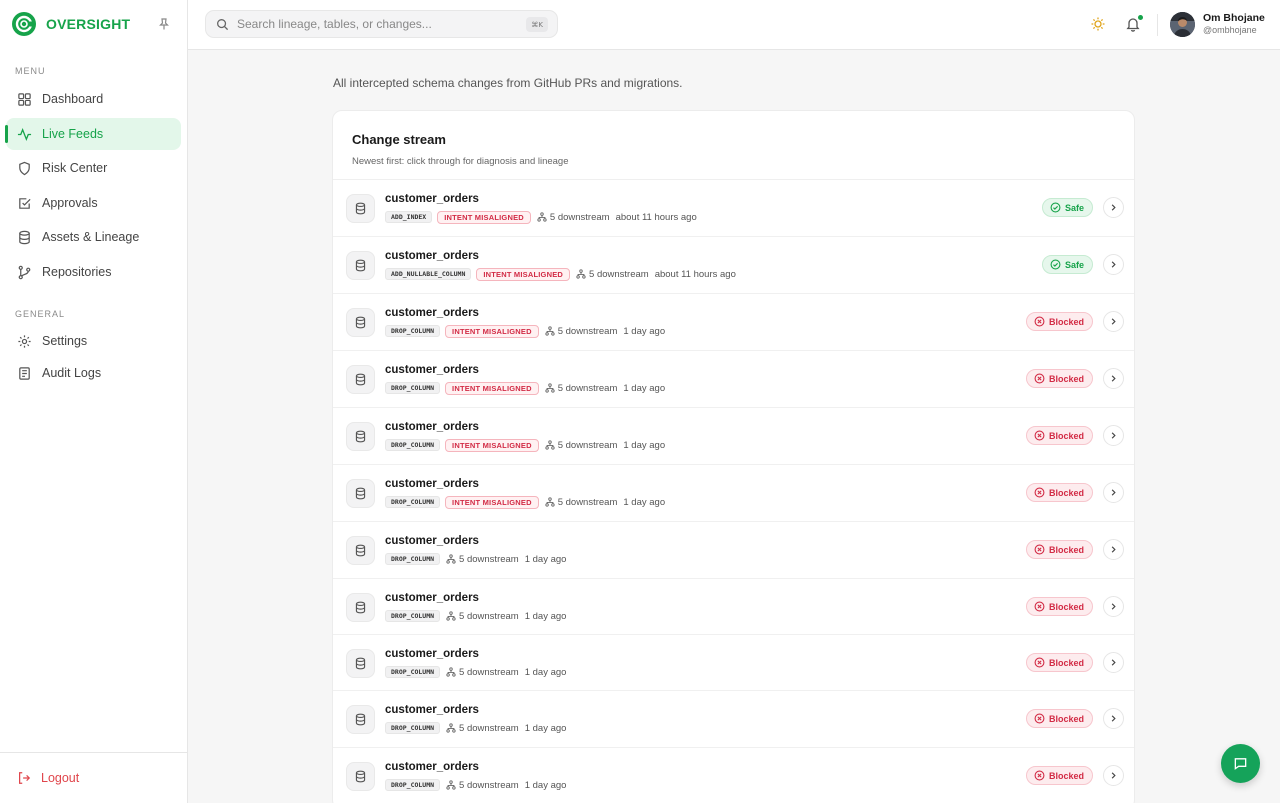 The height and width of the screenshot is (803, 1280). I want to click on general-section-label: GENERAL, so click(40, 314).